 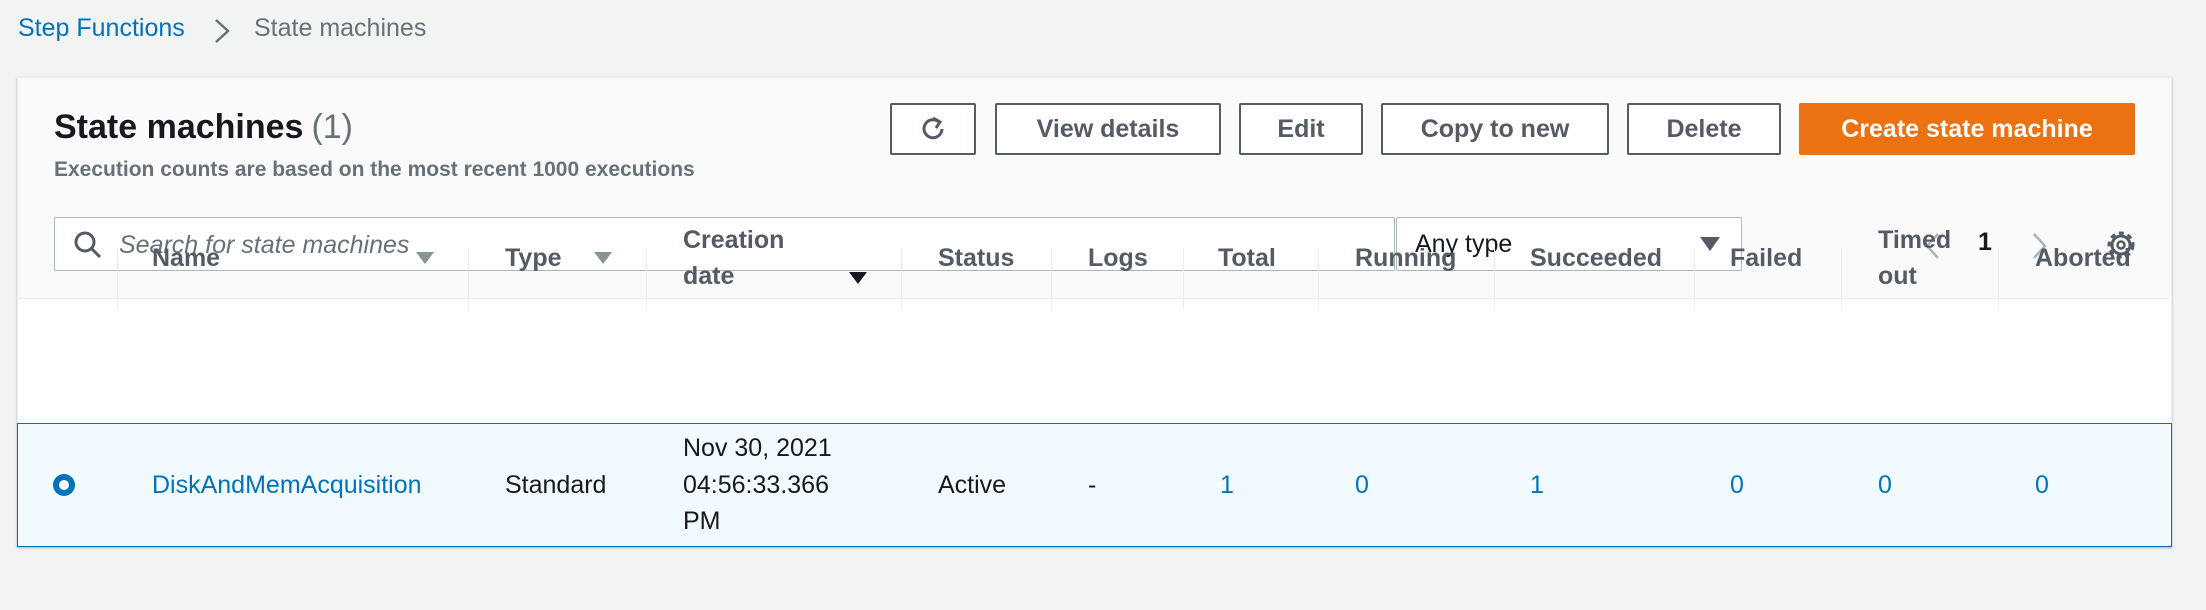 I want to click on row-radio-selected-icon, so click(x=64, y=485).